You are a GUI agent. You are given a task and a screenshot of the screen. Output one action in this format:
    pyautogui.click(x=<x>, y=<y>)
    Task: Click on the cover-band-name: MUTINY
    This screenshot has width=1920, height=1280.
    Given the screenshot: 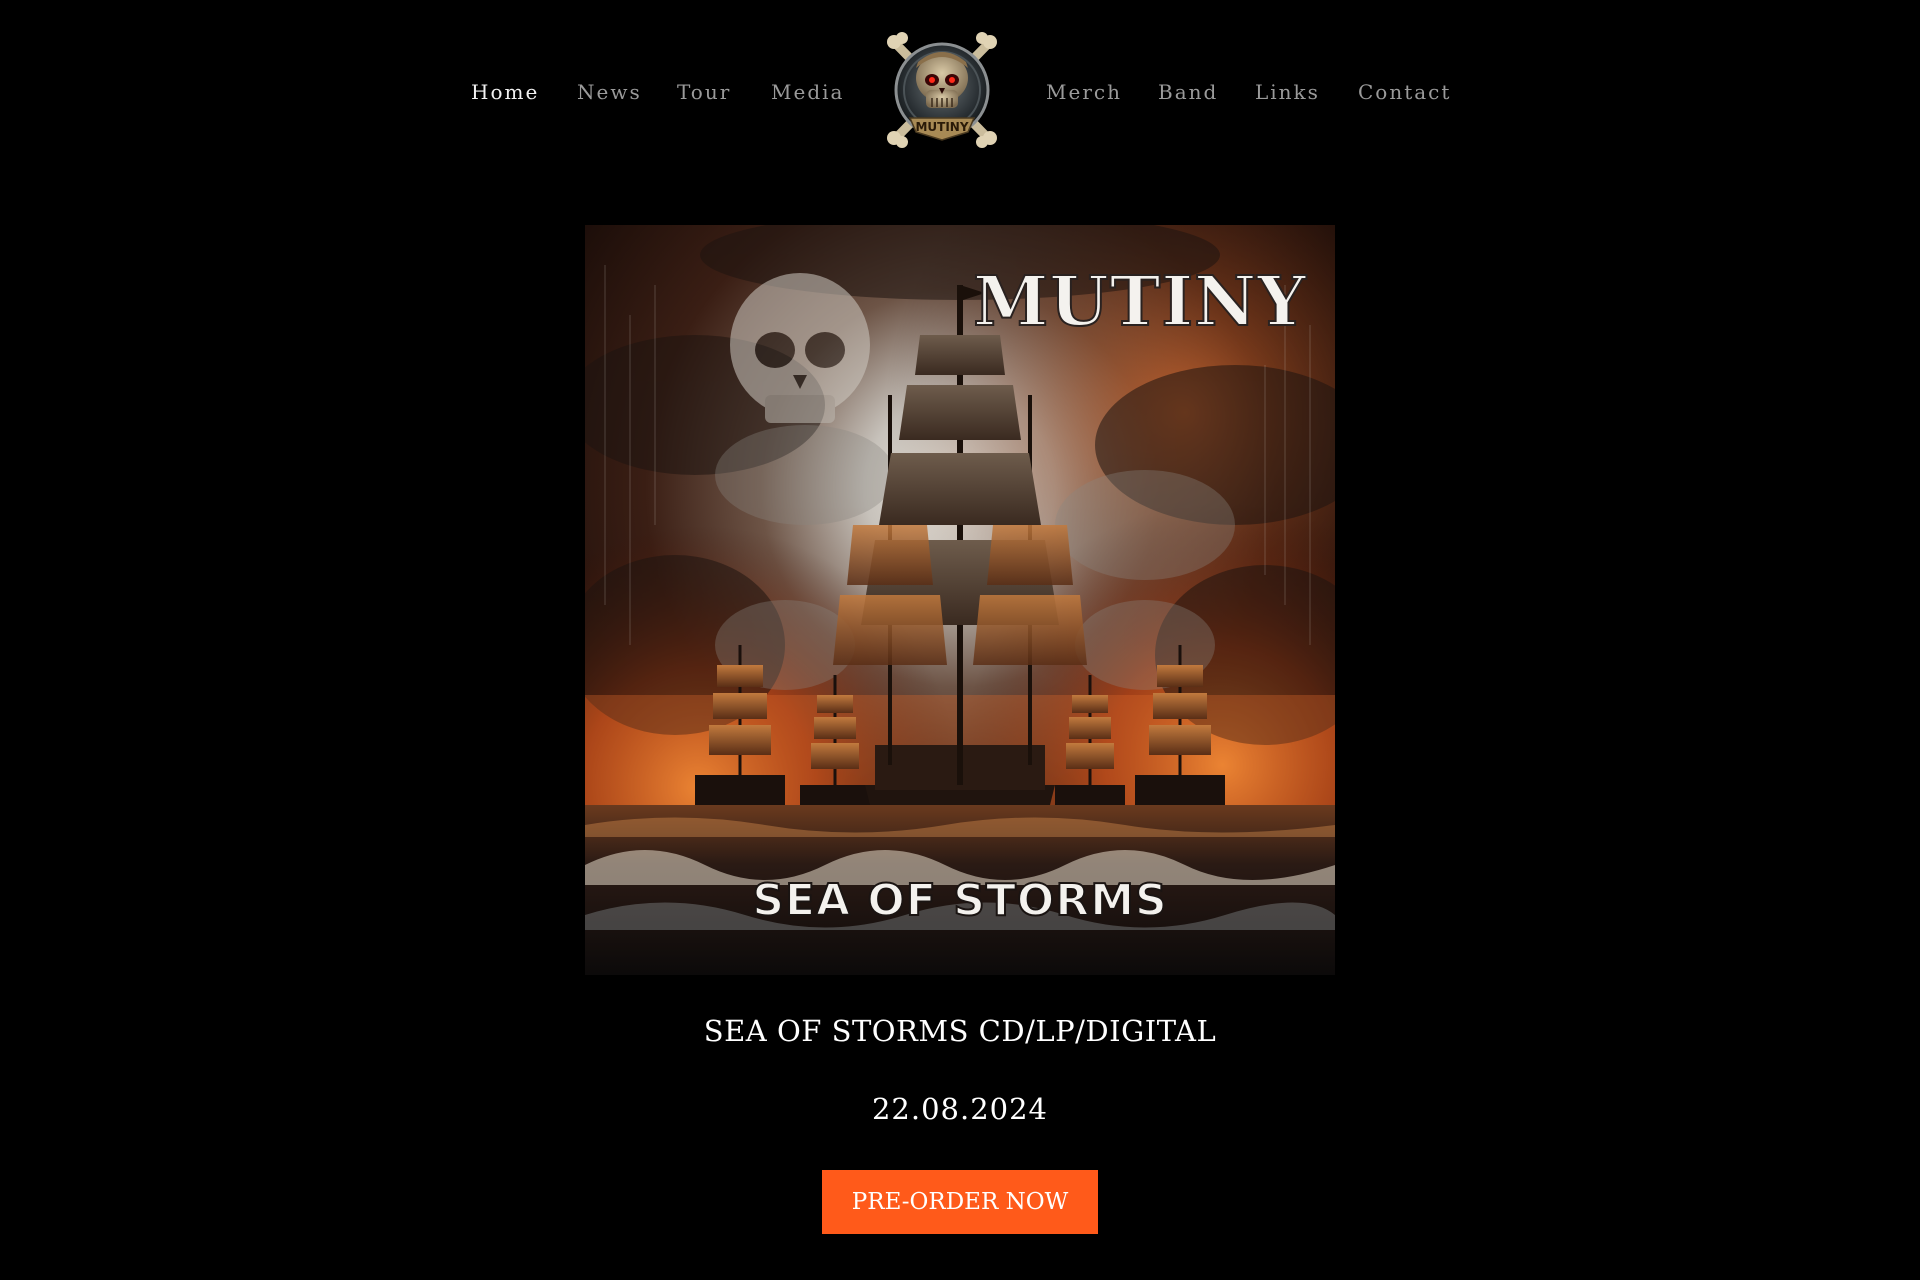 What is the action you would take?
    pyautogui.click(x=1140, y=302)
    